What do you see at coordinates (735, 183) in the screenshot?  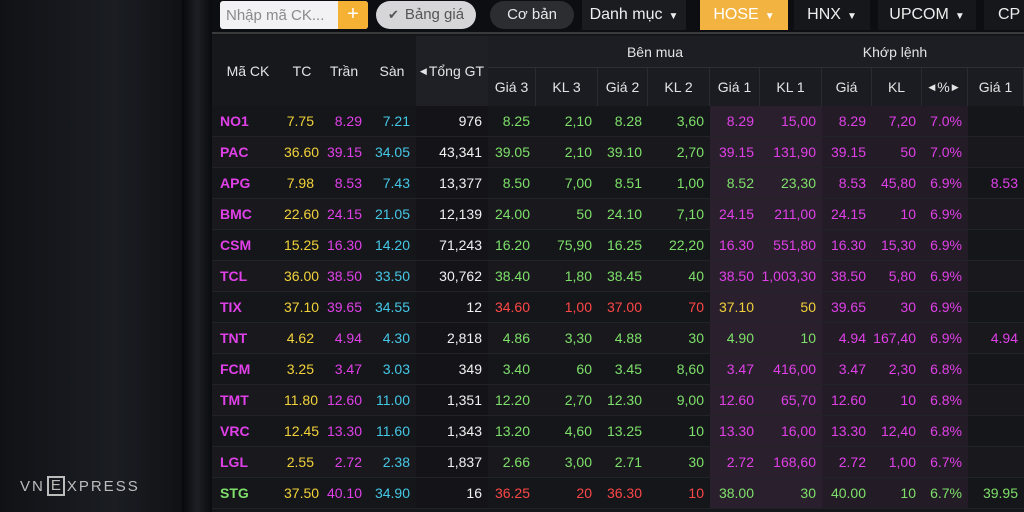 I see `cell-p1: 8.52` at bounding box center [735, 183].